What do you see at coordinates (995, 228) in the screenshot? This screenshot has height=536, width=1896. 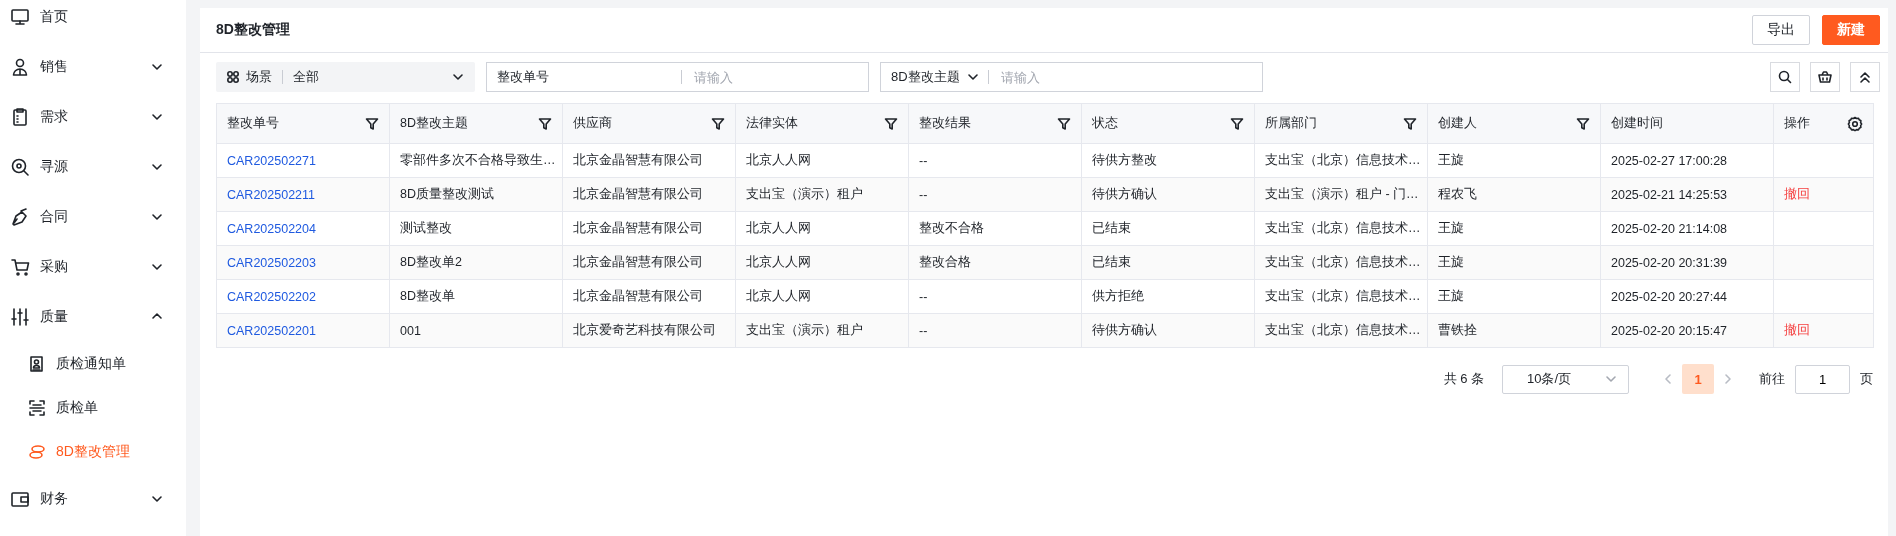 I see `table-cell: 整改不合格` at bounding box center [995, 228].